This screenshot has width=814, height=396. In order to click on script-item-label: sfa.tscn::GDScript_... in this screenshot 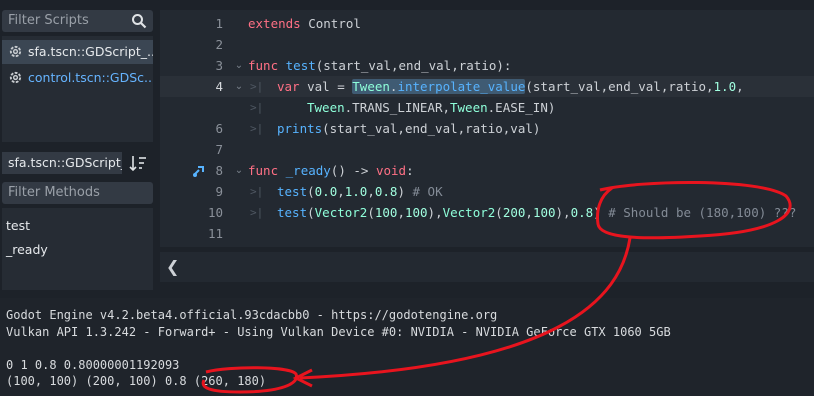, I will do `click(90, 51)`.